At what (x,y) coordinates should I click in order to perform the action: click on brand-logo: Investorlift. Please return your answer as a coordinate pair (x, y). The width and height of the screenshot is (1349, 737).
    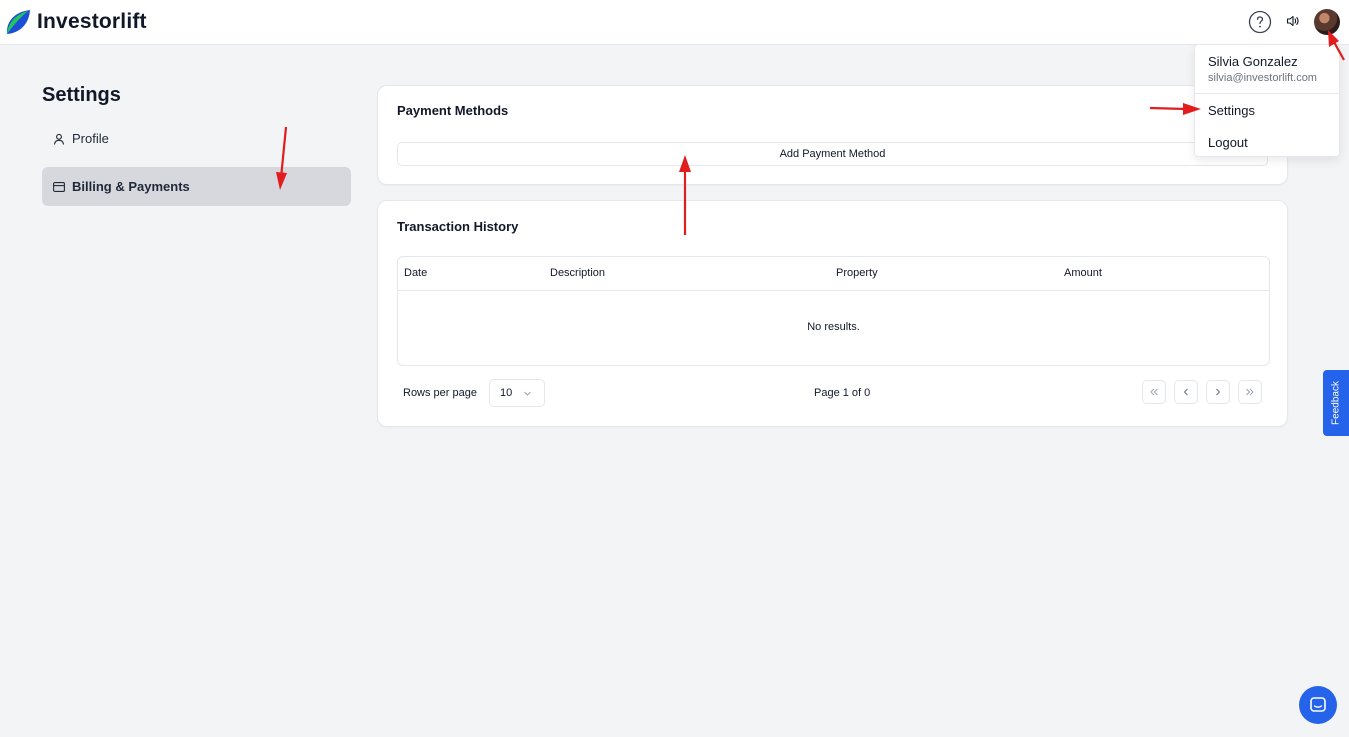
    Looking at the image, I should click on (75, 22).